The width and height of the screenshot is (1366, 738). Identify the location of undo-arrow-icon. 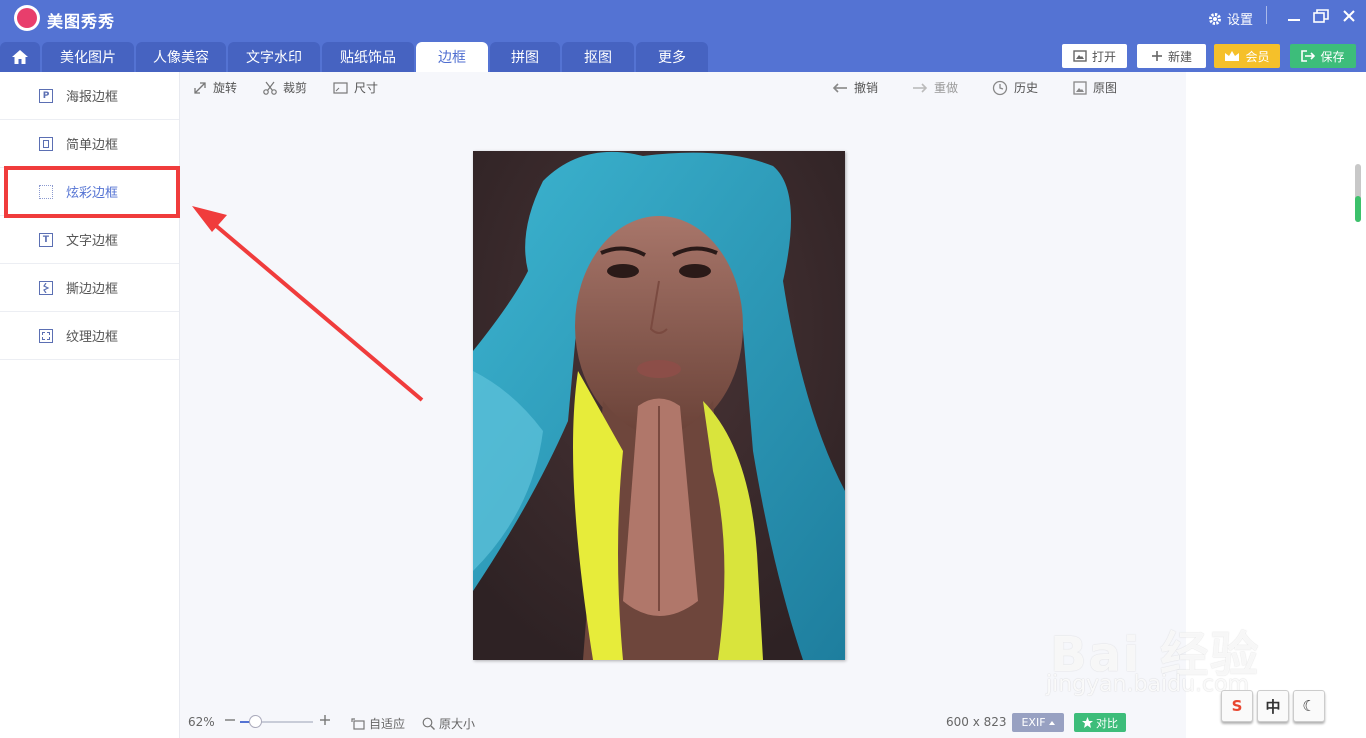
(839, 87).